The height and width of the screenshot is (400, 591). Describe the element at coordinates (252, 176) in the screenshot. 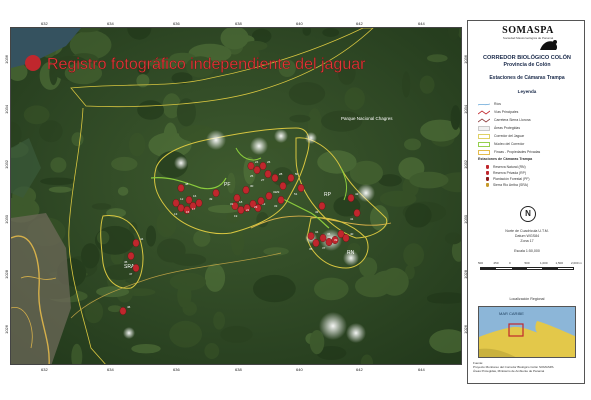

I see `camera-number-label: 25` at that location.